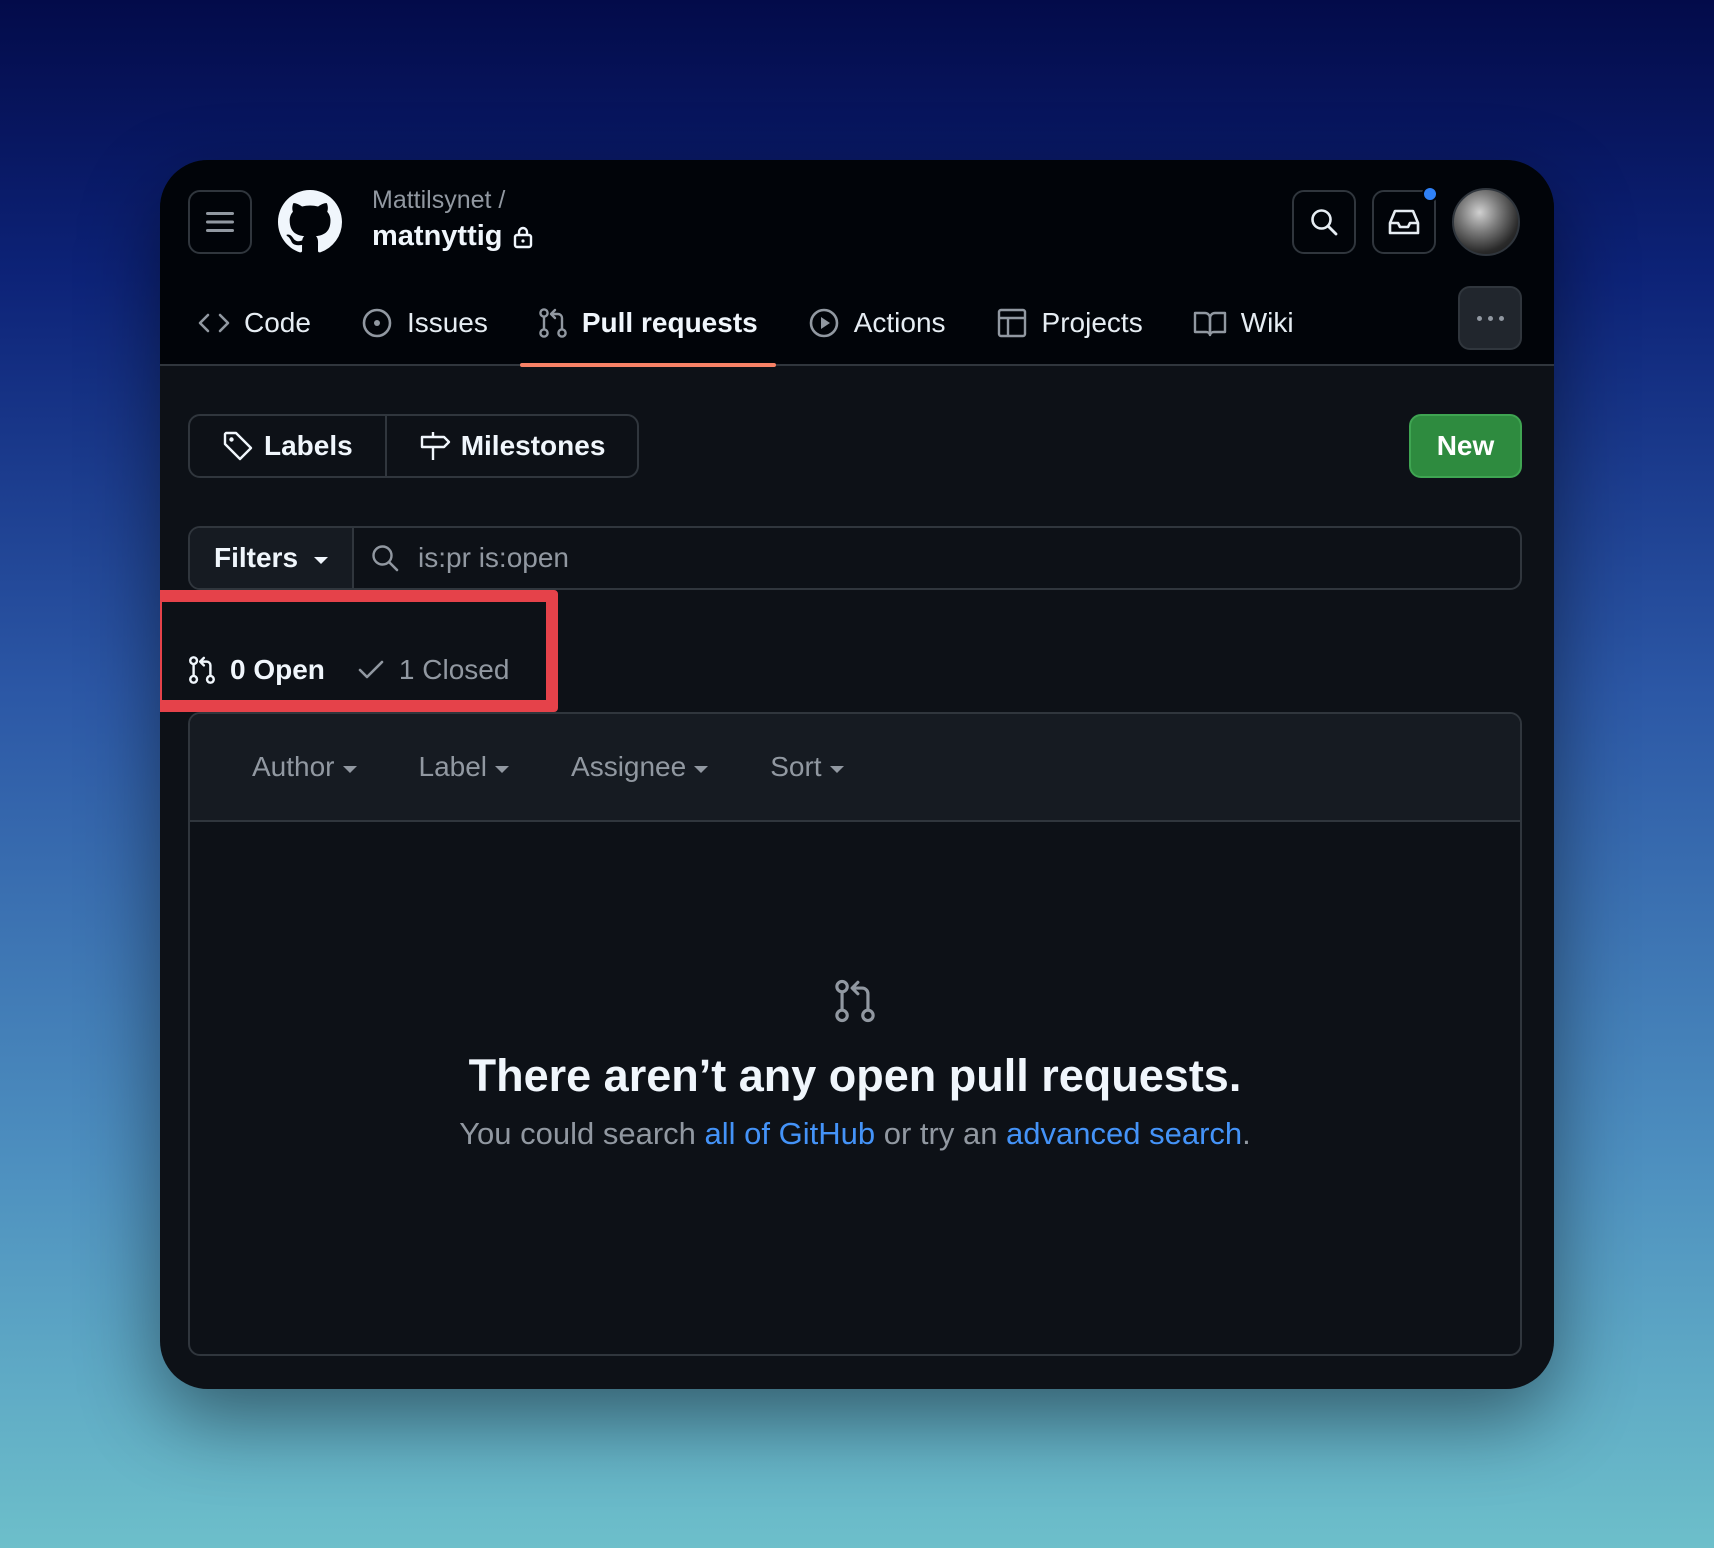 This screenshot has width=1714, height=1548. I want to click on annotation-highlight-box, so click(359, 651).